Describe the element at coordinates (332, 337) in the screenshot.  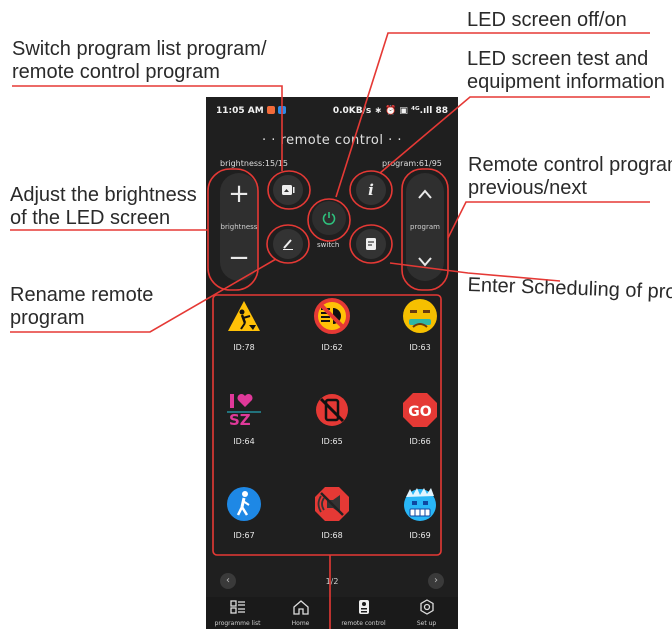
I see `program-tile: ID:62` at that location.